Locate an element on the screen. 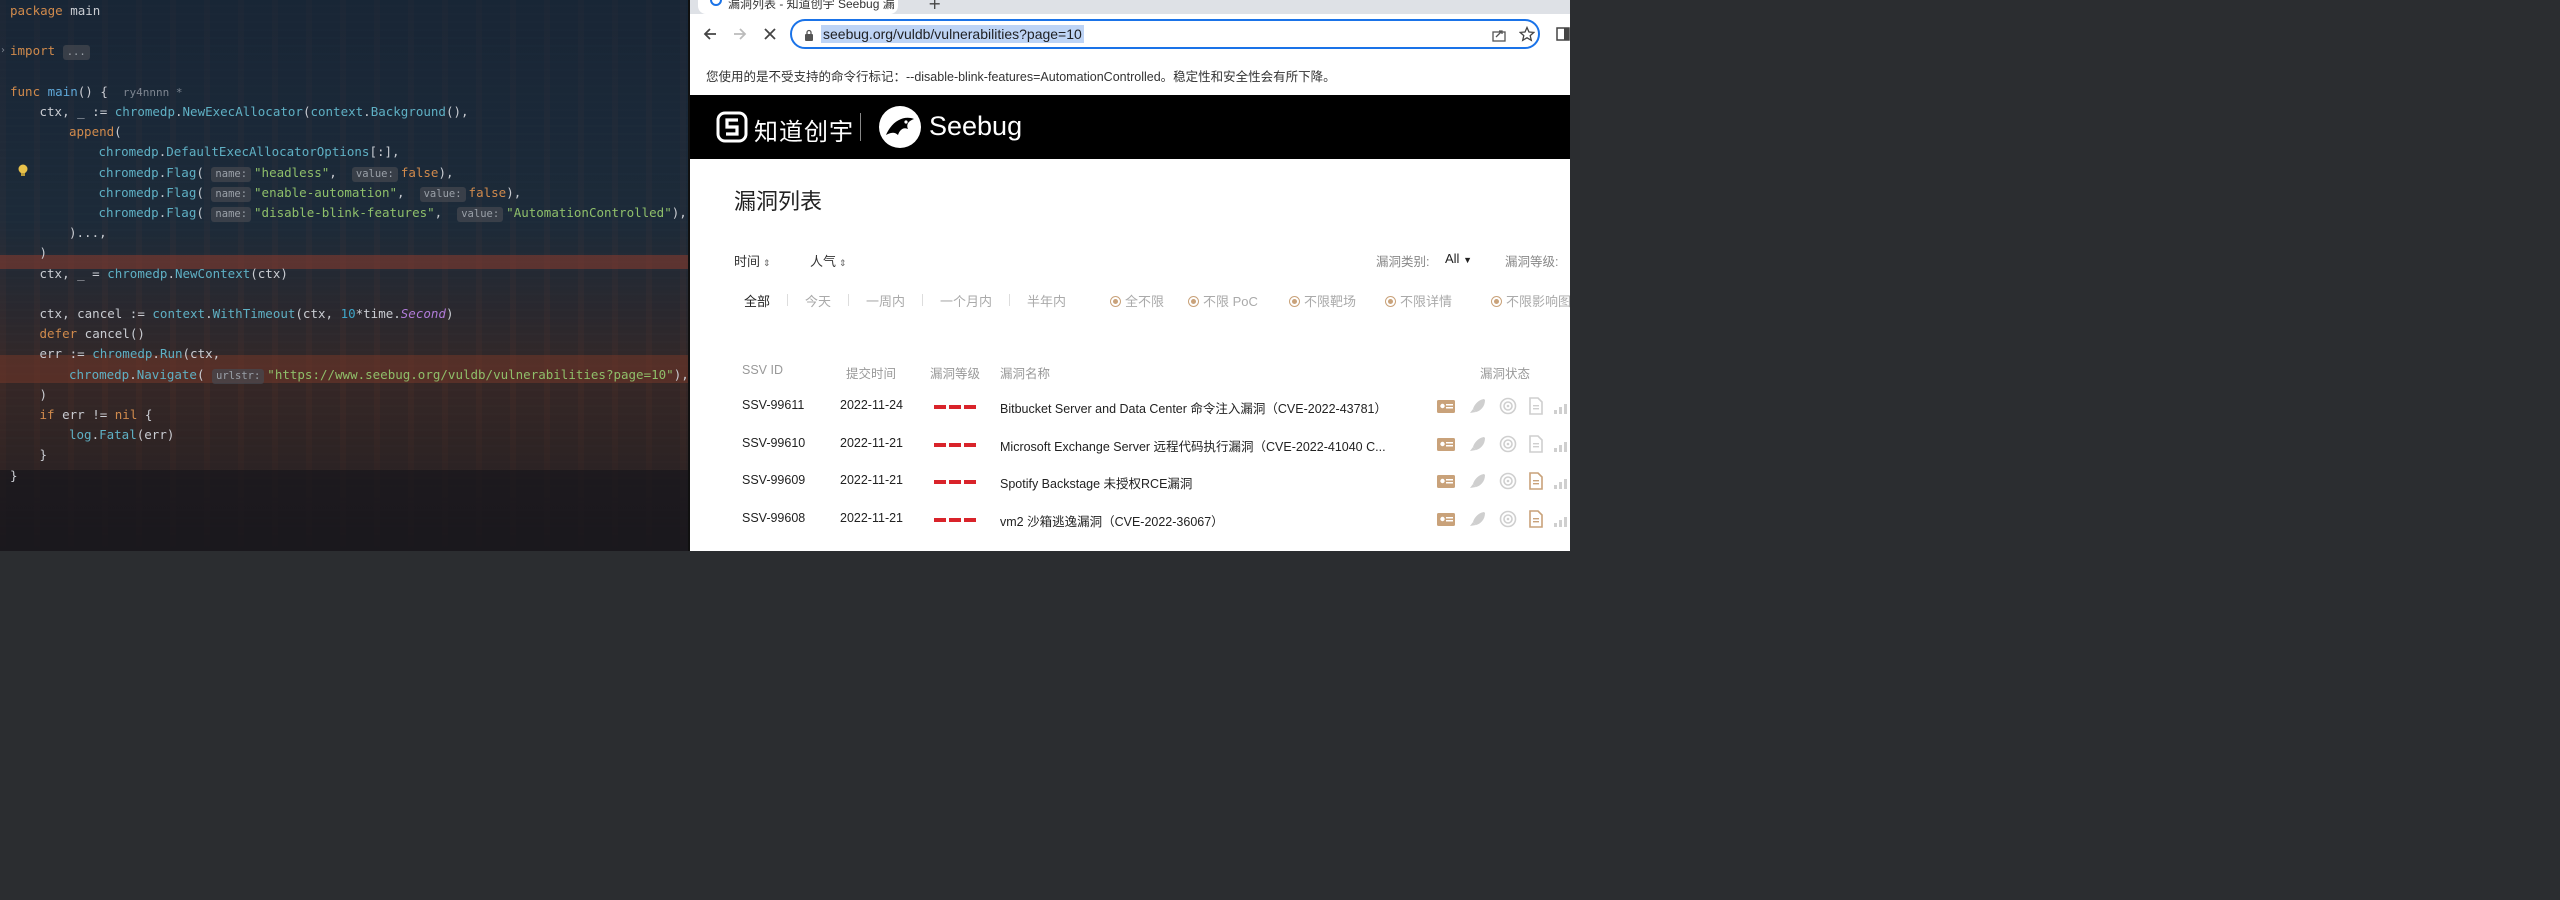 Image resolution: width=2560 pixels, height=900 pixels. share-icon is located at coordinates (1499, 35).